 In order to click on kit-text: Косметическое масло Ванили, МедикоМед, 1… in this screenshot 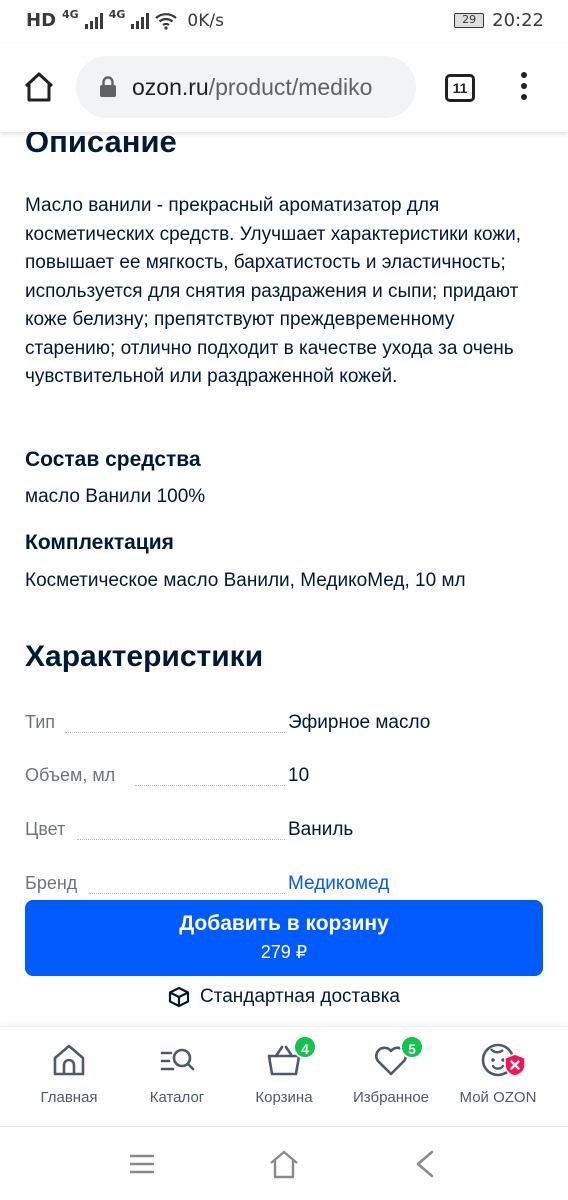, I will do `click(245, 580)`.